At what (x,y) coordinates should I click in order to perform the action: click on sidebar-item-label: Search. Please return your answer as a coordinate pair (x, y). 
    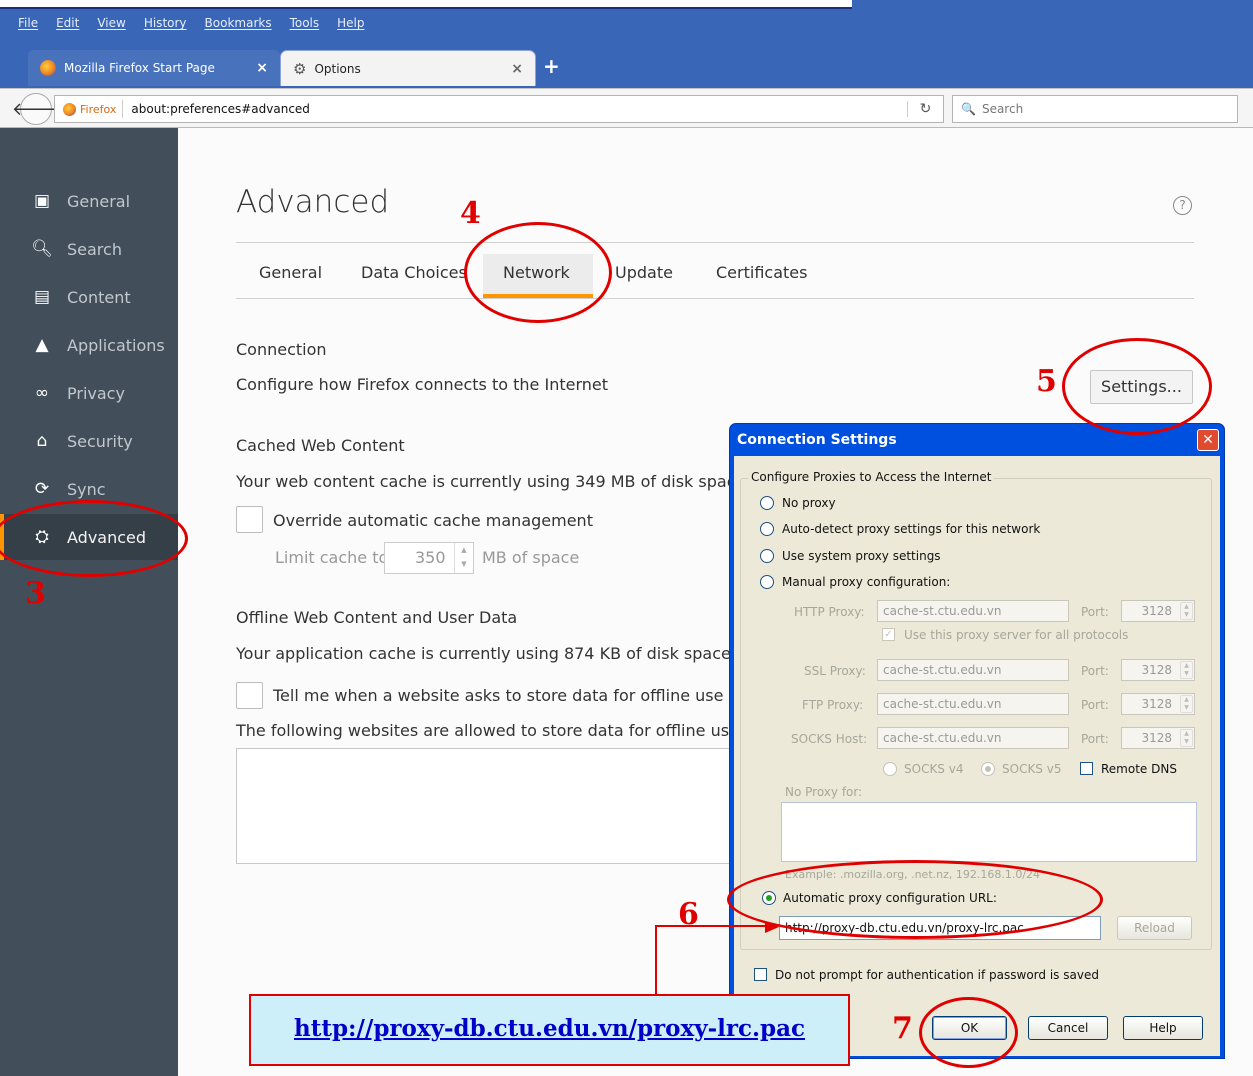
    Looking at the image, I should click on (94, 249).